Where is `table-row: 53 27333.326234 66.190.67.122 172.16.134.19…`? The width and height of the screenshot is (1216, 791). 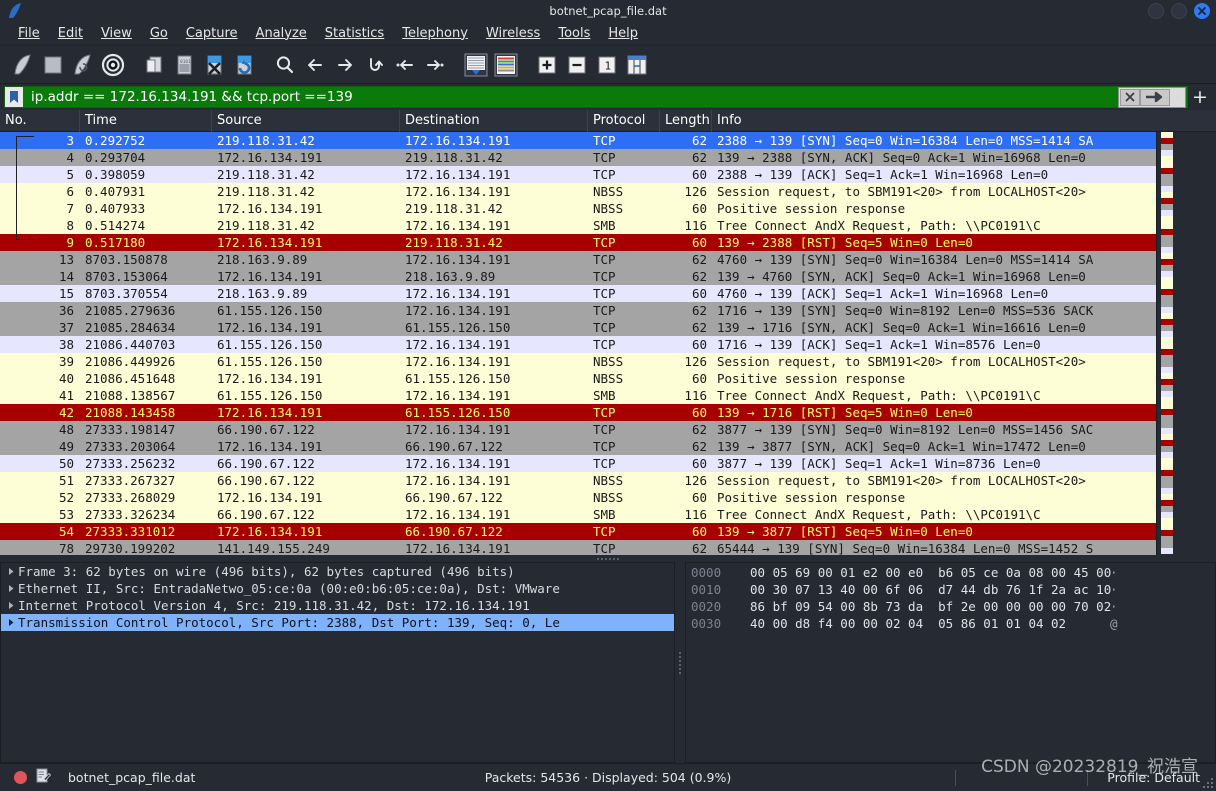
table-row: 53 27333.326234 66.190.67.122 172.16.134.19… is located at coordinates (608, 514).